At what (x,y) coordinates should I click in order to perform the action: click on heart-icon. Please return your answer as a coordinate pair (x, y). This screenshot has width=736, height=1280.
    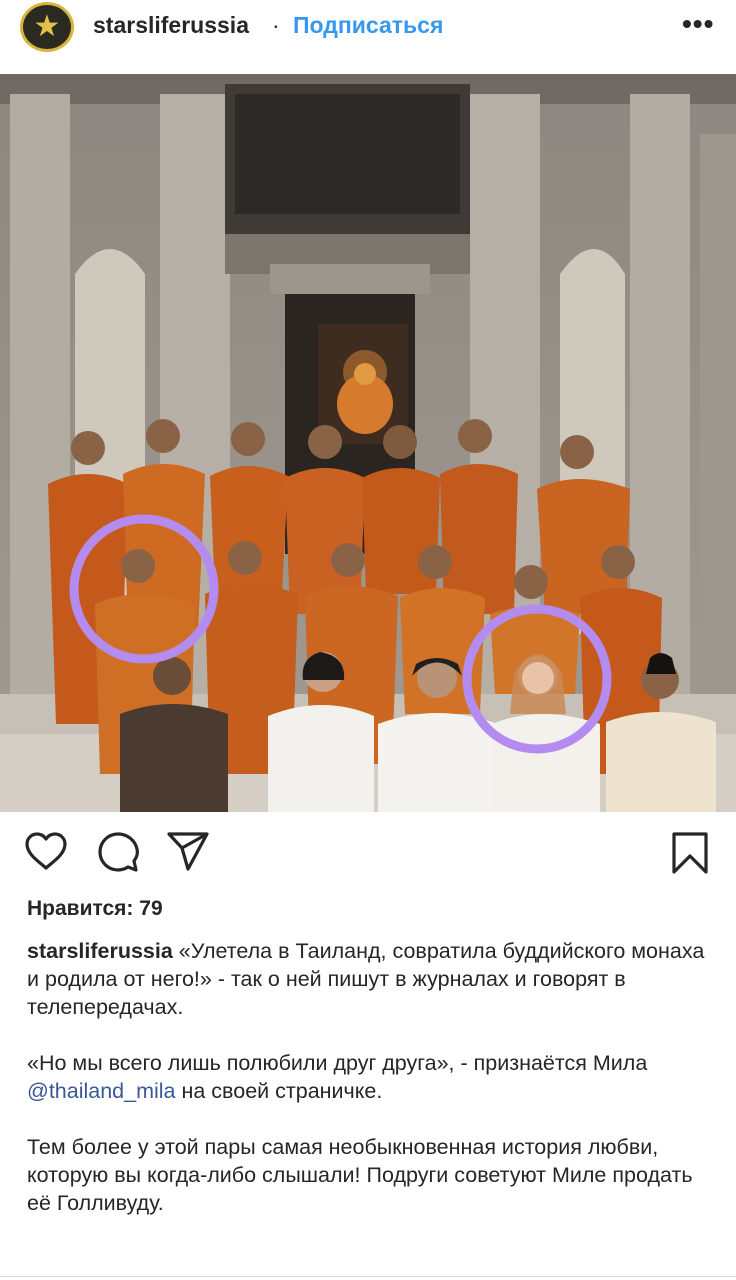
    Looking at the image, I should click on (46, 853).